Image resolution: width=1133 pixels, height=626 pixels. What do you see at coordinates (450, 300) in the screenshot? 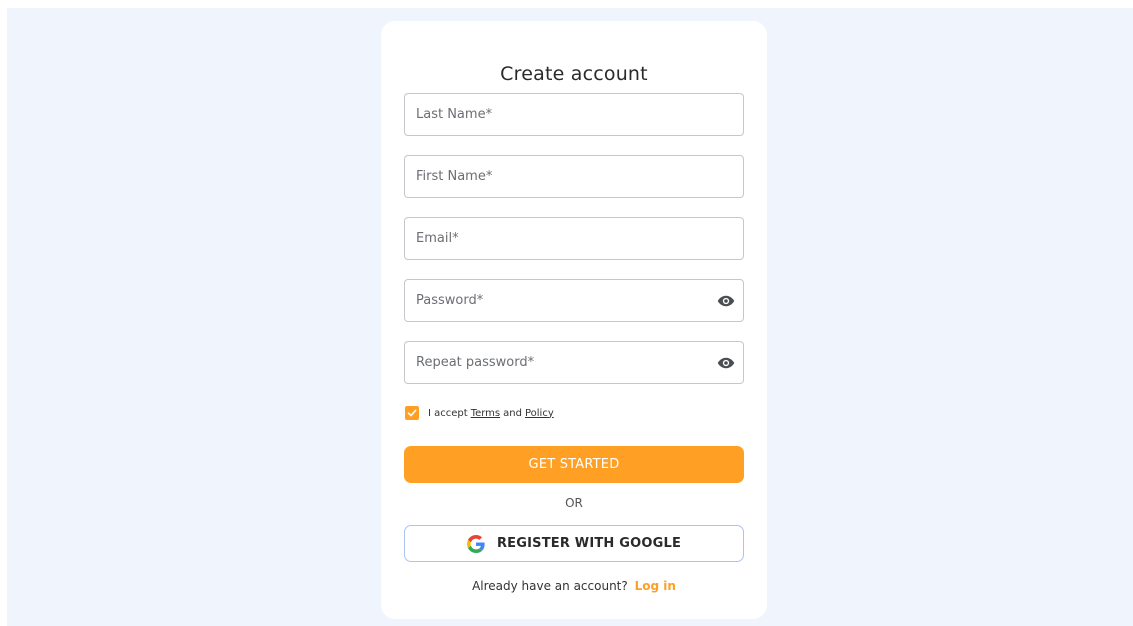
I see `password-label: Password*` at bounding box center [450, 300].